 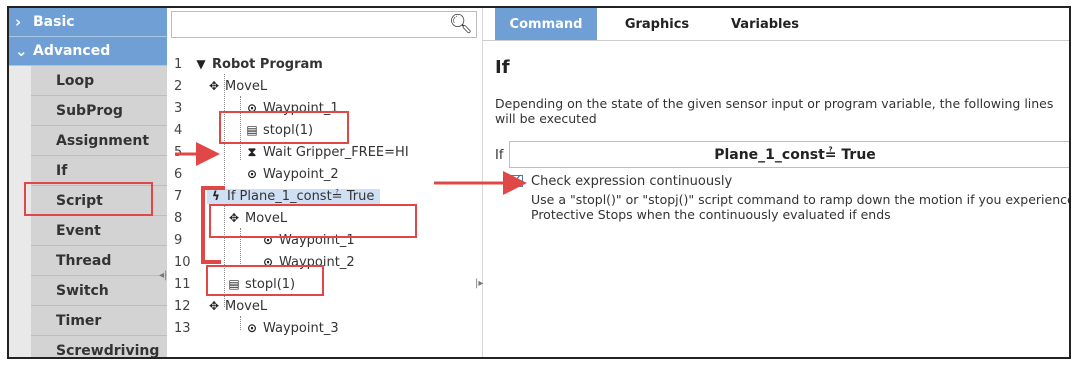 What do you see at coordinates (336, 152) in the screenshot?
I see `tree-node-label: Wait Gripper_FREE=HI` at bounding box center [336, 152].